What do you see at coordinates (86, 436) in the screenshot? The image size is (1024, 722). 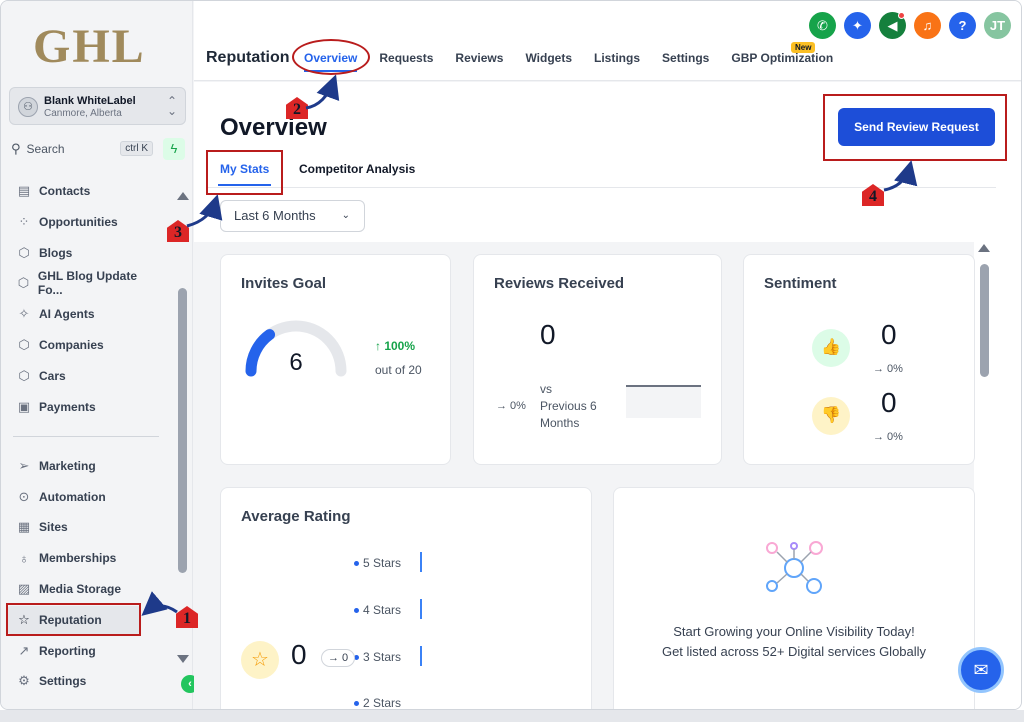 I see `sidebar-divider` at bounding box center [86, 436].